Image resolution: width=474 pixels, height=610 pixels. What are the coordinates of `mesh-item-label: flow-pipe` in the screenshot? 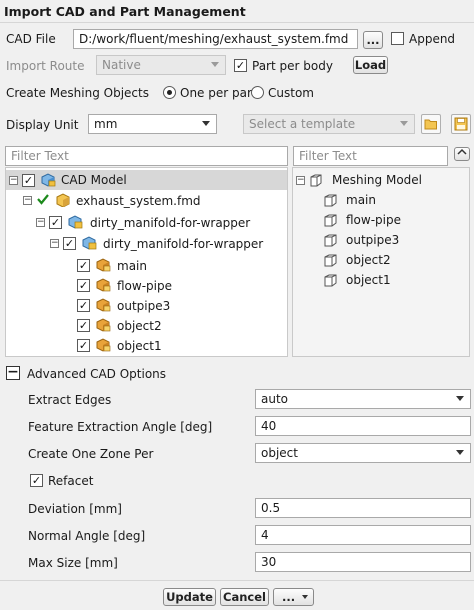 It's located at (373, 220).